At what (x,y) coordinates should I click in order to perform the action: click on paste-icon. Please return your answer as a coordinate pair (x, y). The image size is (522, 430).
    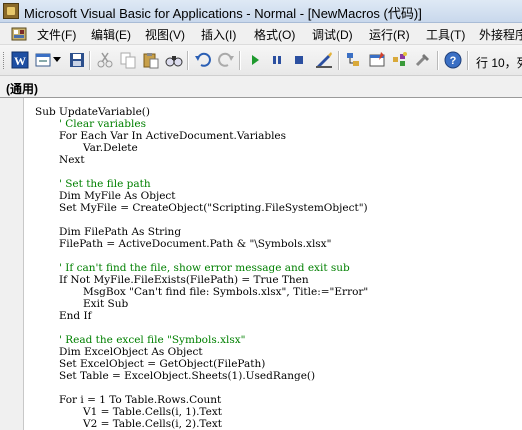
    Looking at the image, I should click on (151, 60).